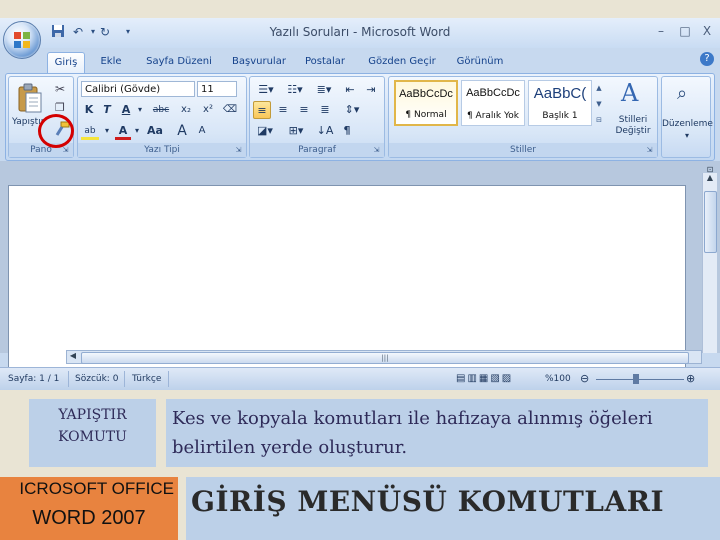 This screenshot has height=540, width=720. I want to click on change-case-button: Aa, so click(155, 131).